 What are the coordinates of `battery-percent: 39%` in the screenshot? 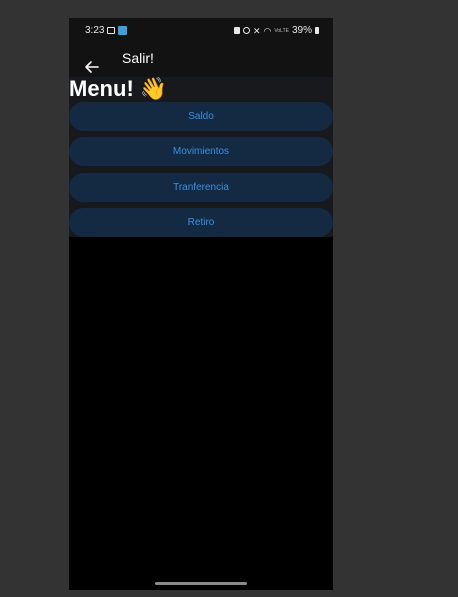 It's located at (301, 30).